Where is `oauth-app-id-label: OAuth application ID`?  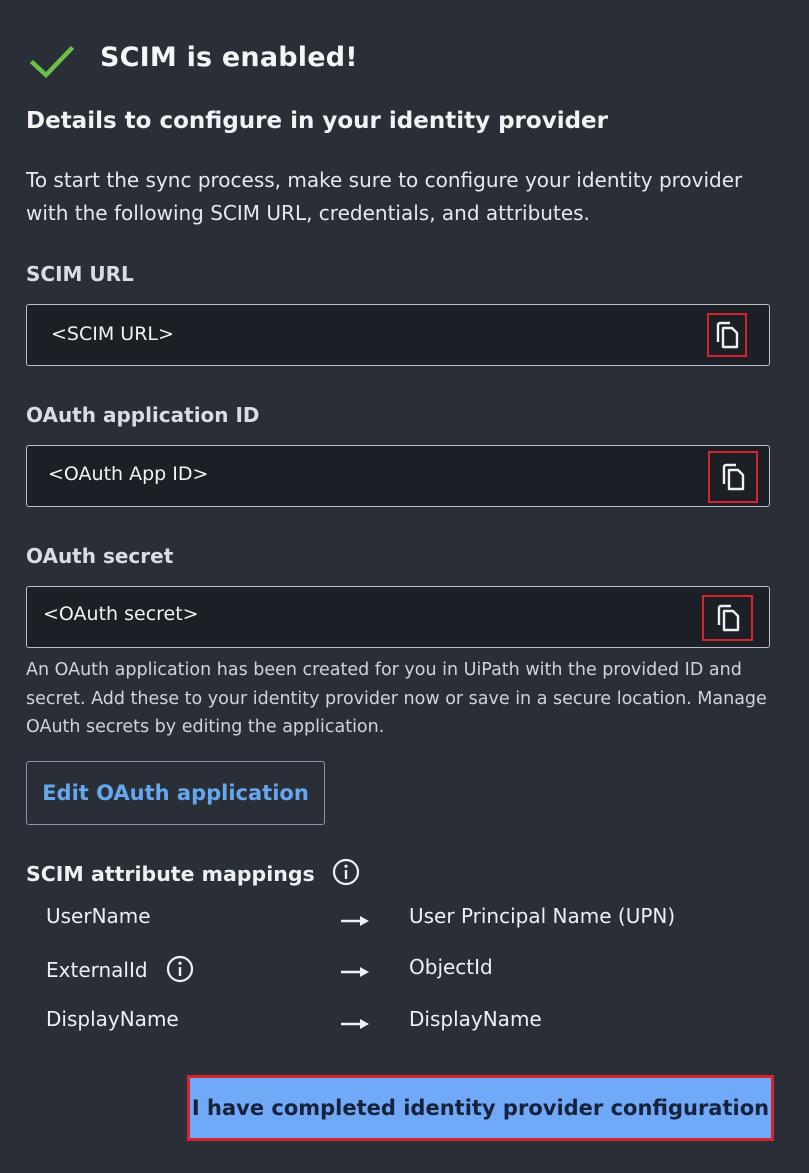 oauth-app-id-label: OAuth application ID is located at coordinates (143, 415).